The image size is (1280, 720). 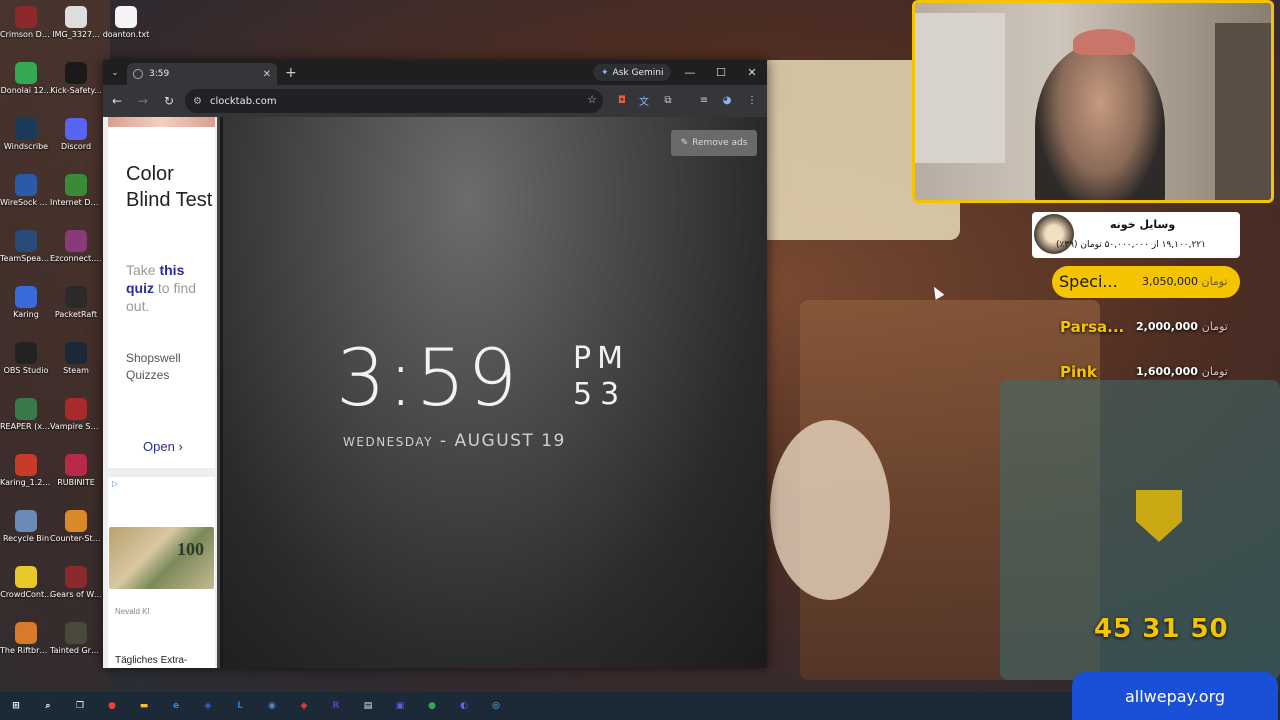 I want to click on search-icon: ⌕, so click(x=48, y=706).